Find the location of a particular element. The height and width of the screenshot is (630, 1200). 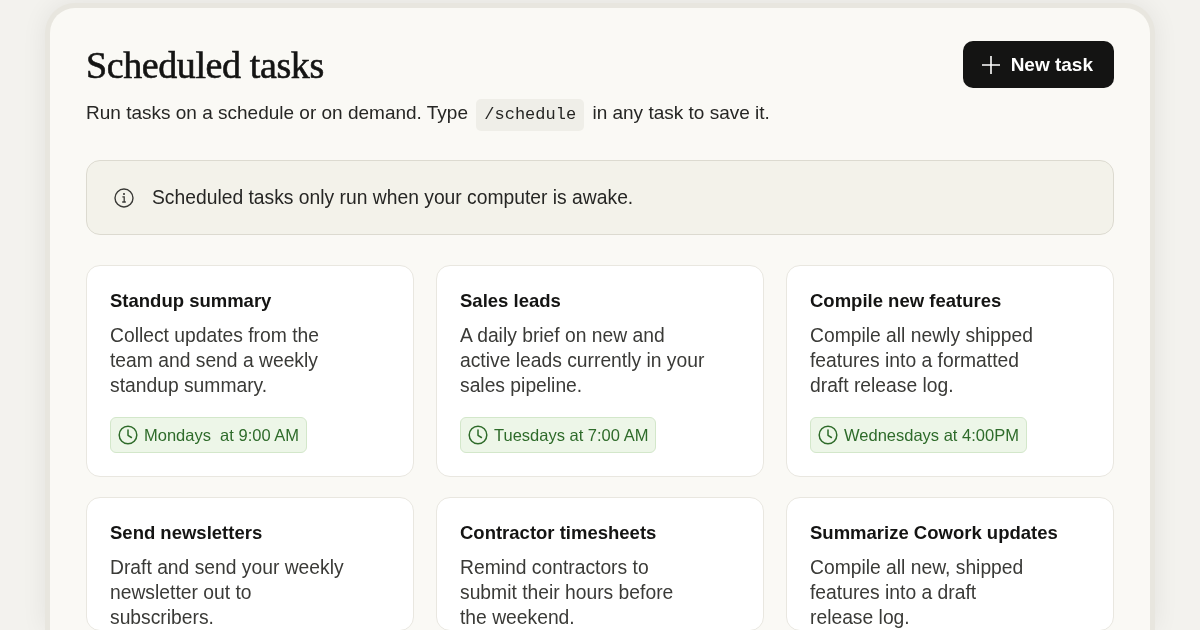

new-task-button: New task is located at coordinates (1038, 64).